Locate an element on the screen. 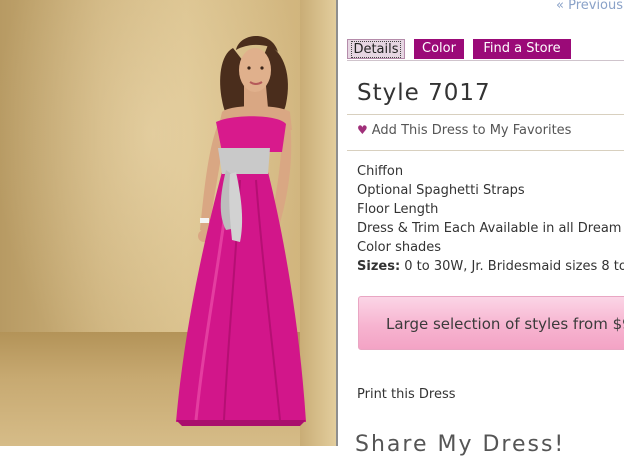 This screenshot has height=457, width=624. tab-find-a-store-label: Find a Store is located at coordinates (522, 48).